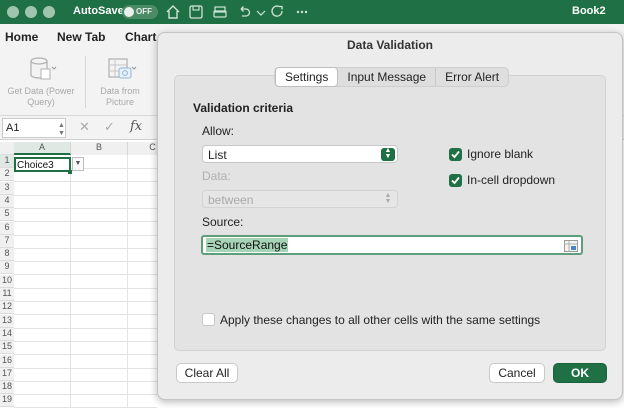 The image size is (624, 408). I want to click on row-header: 10, so click(7, 281).